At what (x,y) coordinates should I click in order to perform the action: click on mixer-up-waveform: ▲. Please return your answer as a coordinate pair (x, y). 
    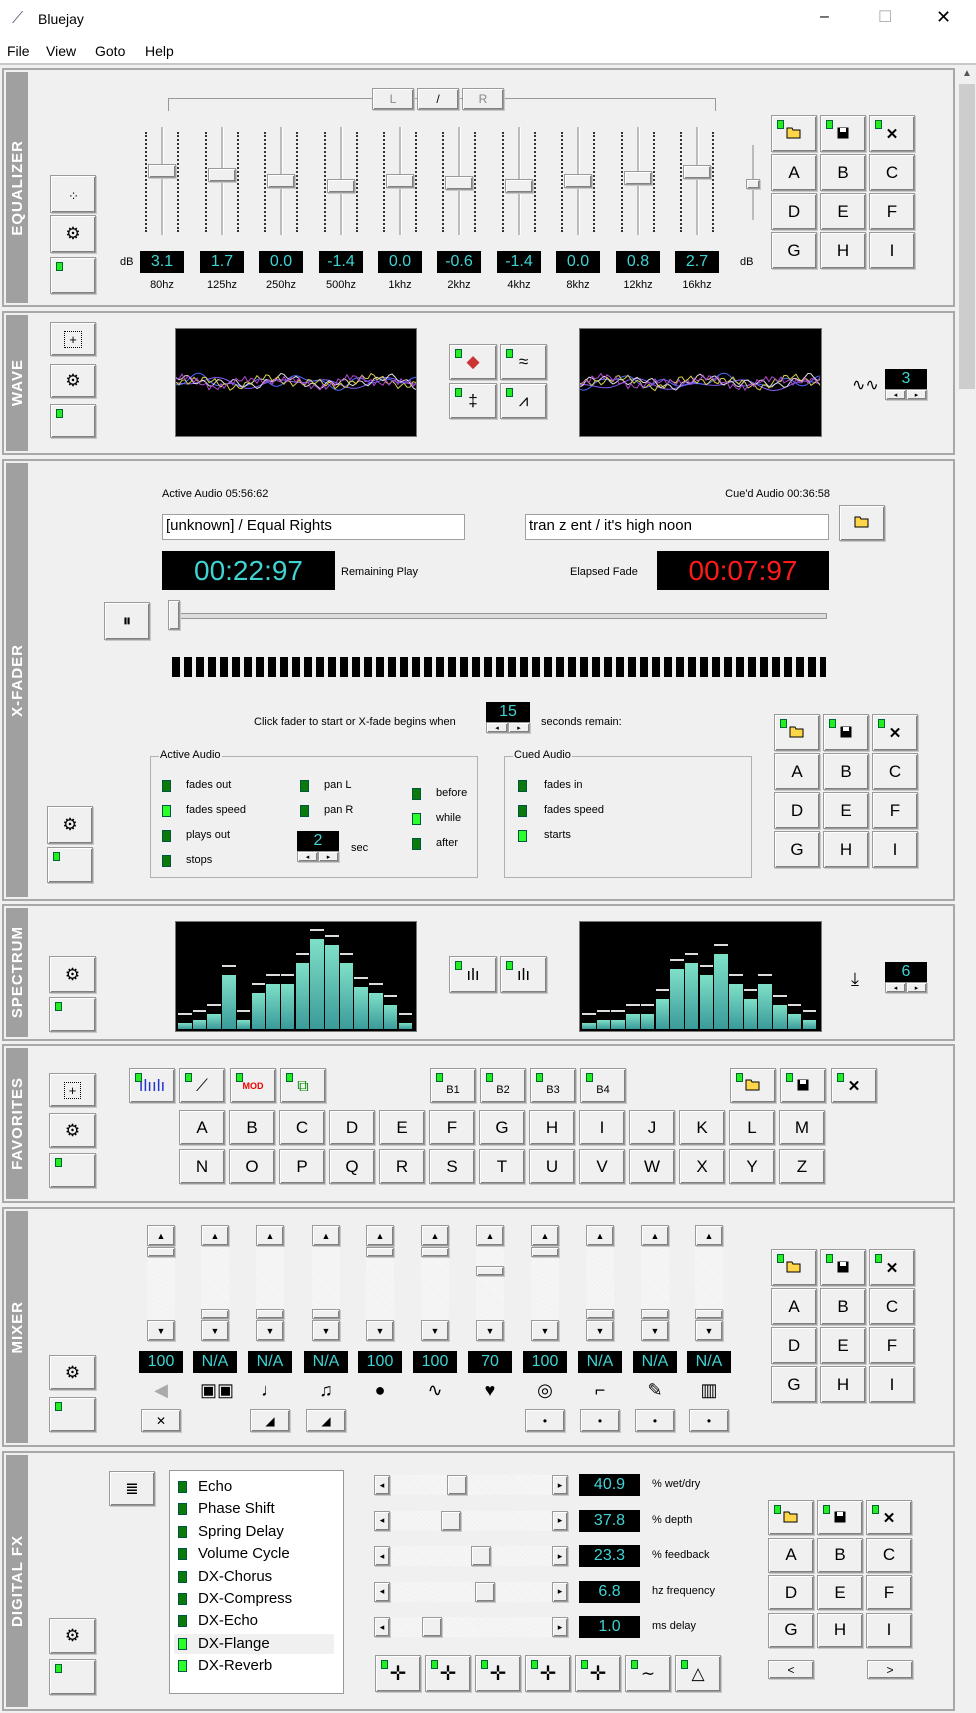
    Looking at the image, I should click on (435, 1235).